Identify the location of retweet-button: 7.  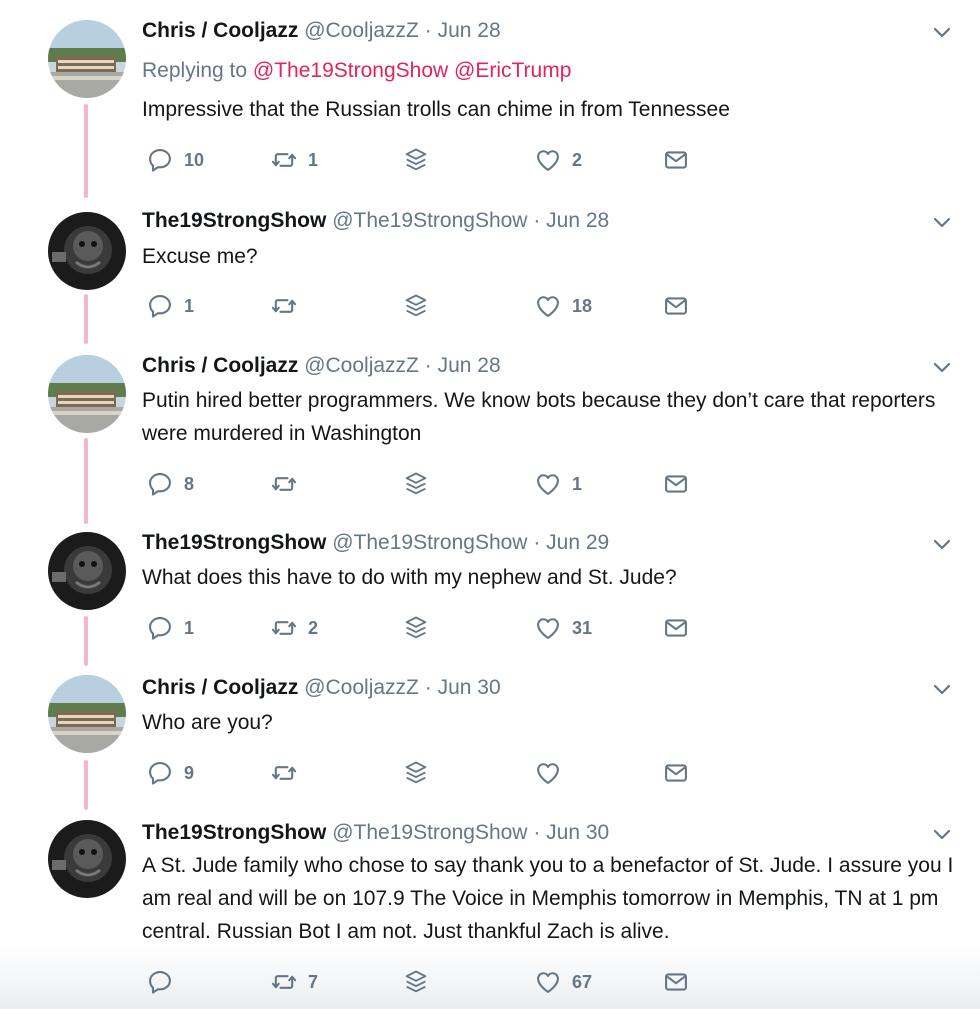
(294, 982).